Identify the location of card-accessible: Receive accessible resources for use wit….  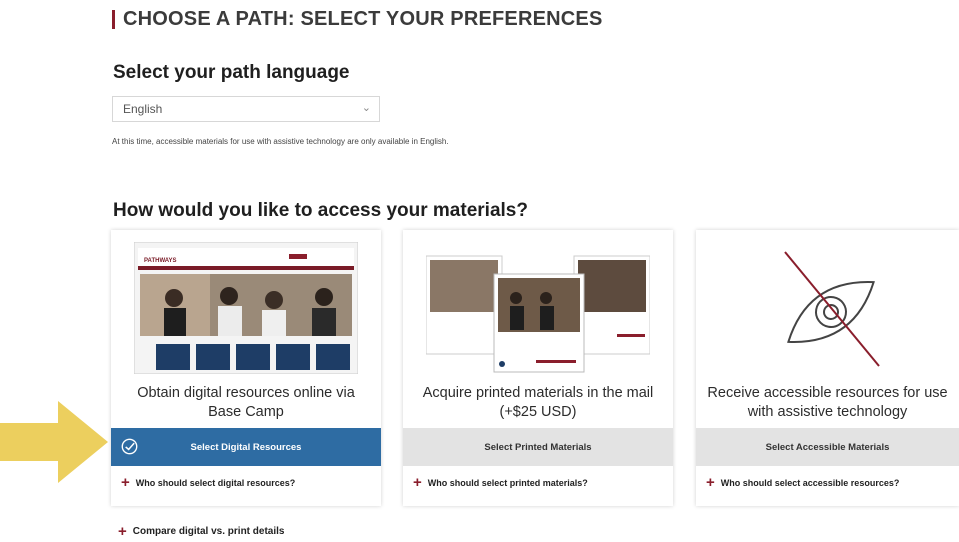
(827, 368).